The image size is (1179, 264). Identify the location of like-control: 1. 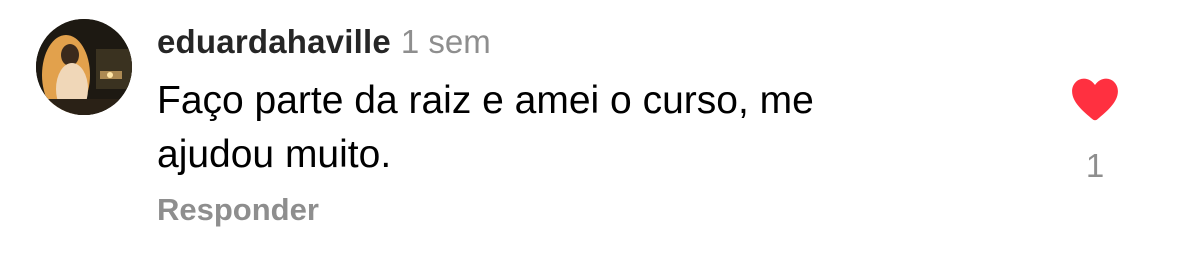
(1095, 136).